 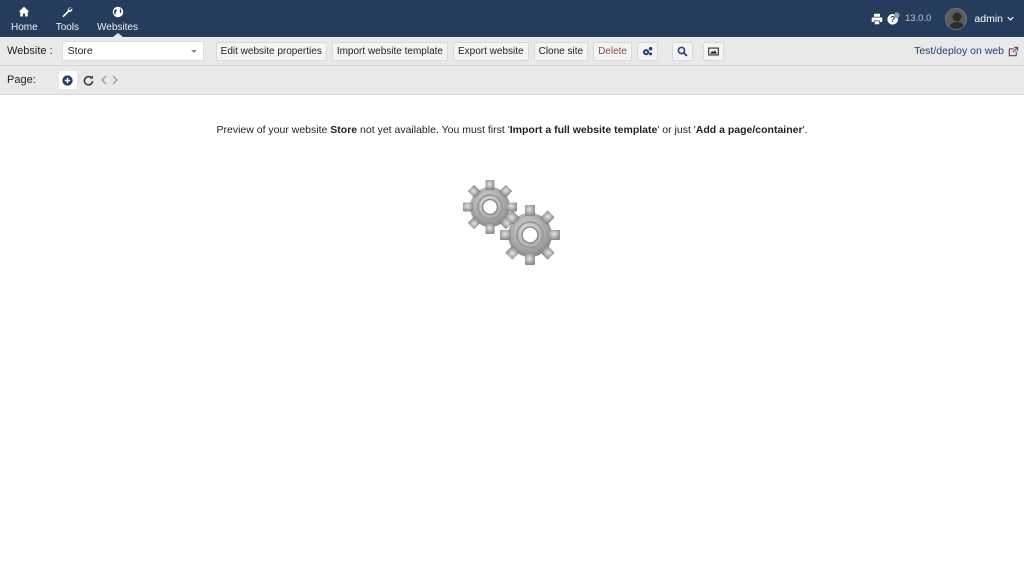 I want to click on cogs-icon, so click(x=648, y=50).